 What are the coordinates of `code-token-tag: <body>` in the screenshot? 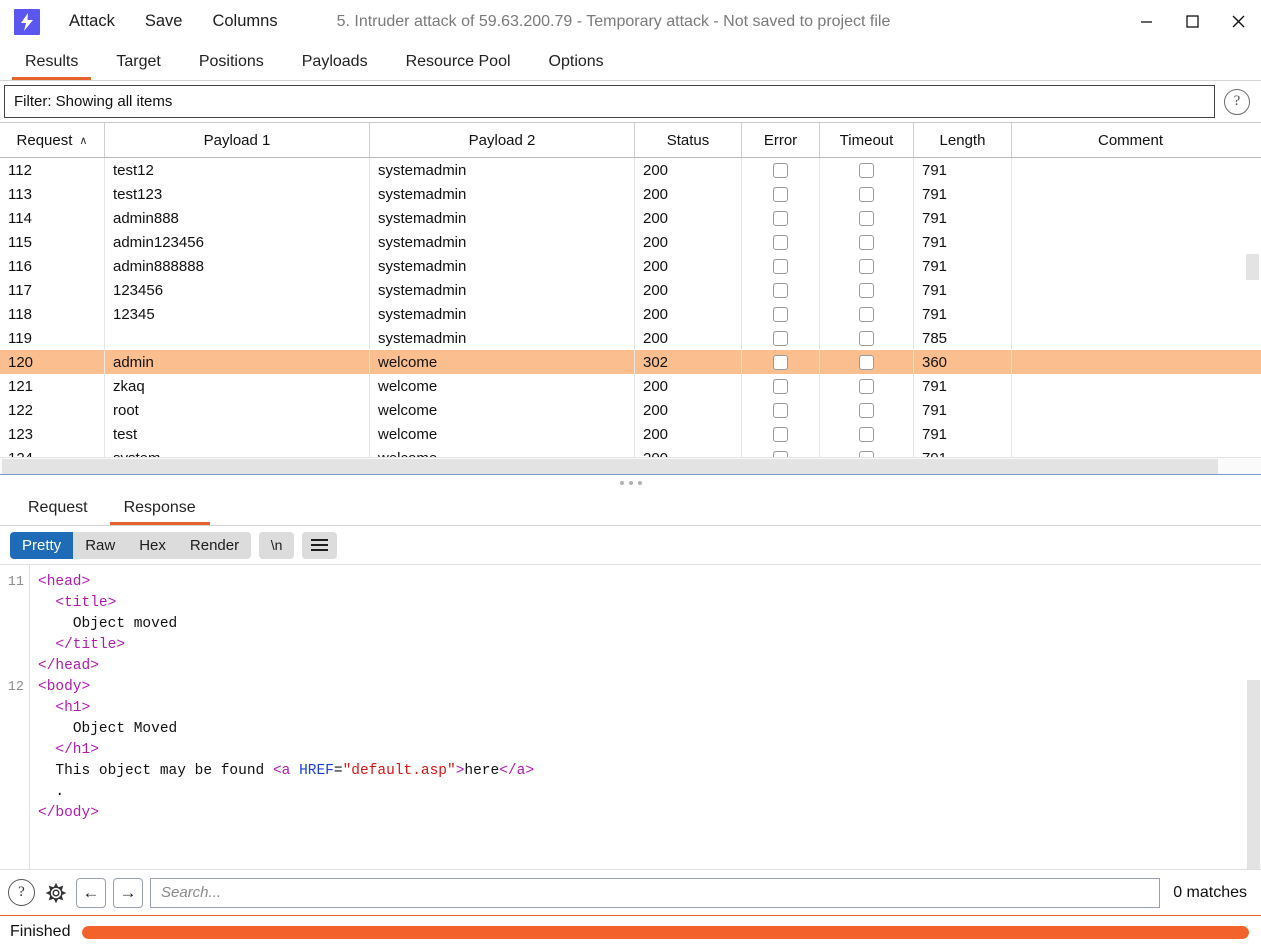 It's located at (64, 687).